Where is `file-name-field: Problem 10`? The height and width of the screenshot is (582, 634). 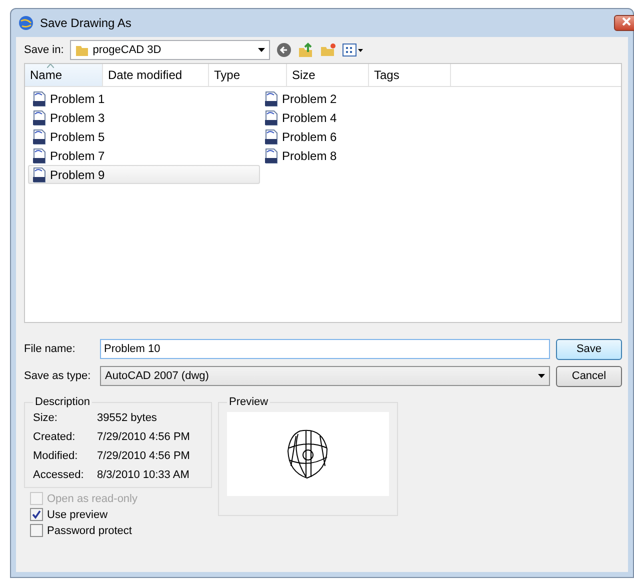
file-name-field: Problem 10 is located at coordinates (325, 349).